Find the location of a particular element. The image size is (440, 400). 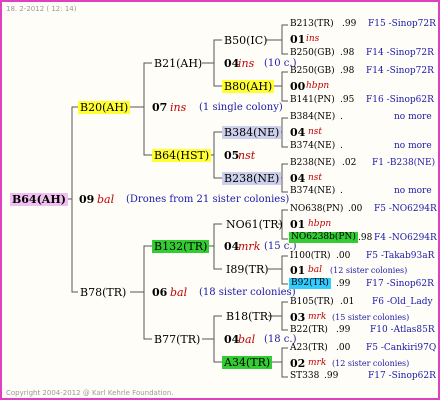

g5-name: I100(TR) is located at coordinates (310, 256).